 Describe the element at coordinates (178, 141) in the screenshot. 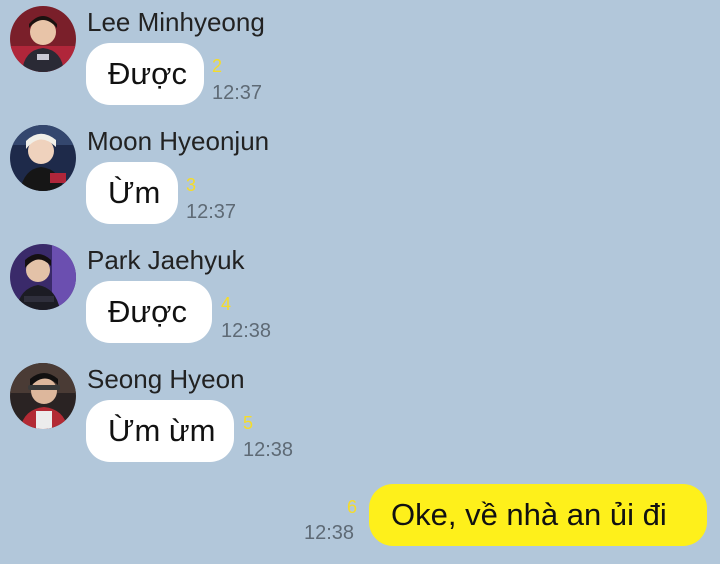

I see `sender-name: Moon Hyeonjun` at that location.